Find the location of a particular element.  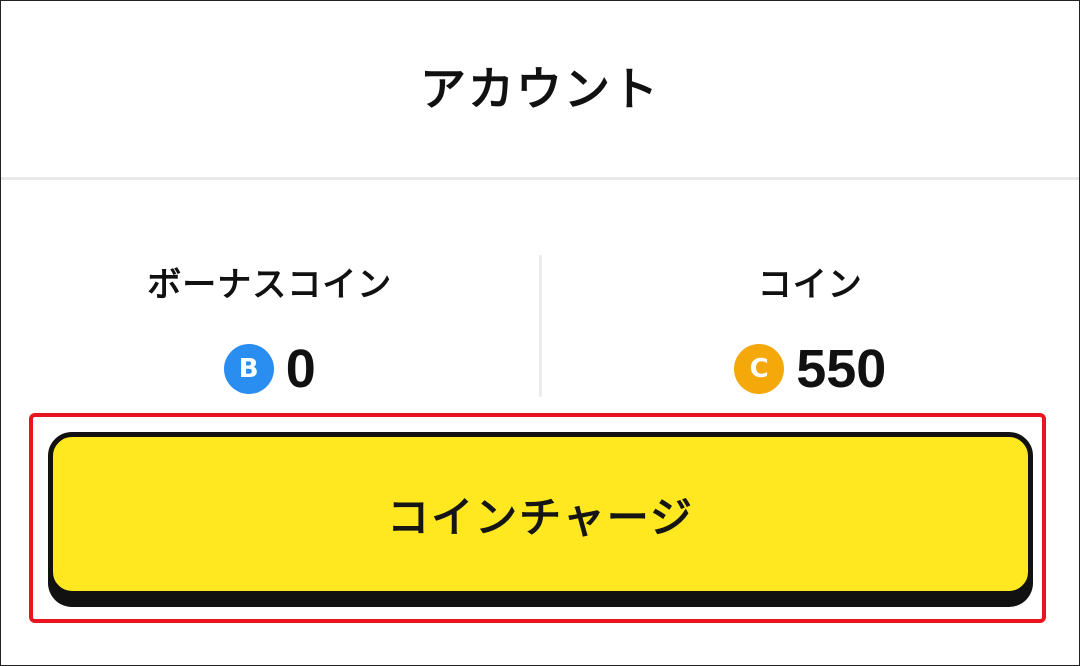

coin-label: コイン is located at coordinates (810, 285).